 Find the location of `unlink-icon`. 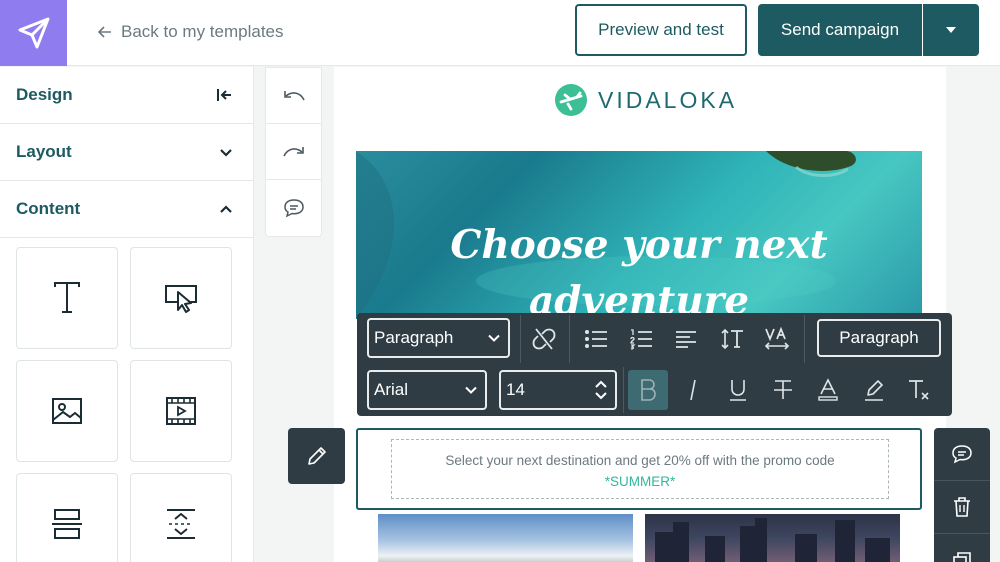

unlink-icon is located at coordinates (544, 339).